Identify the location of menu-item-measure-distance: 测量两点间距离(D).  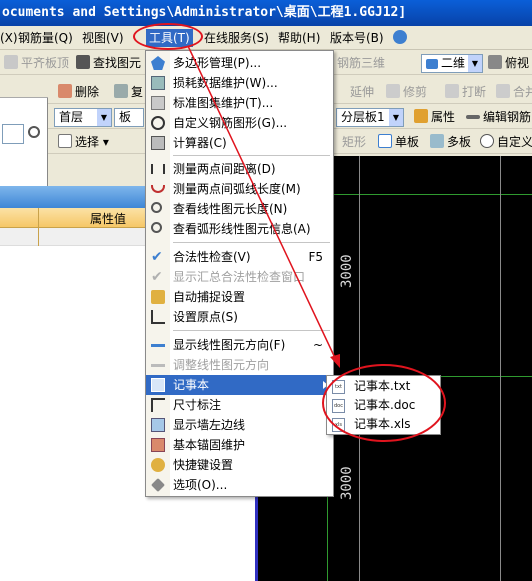
(239, 169).